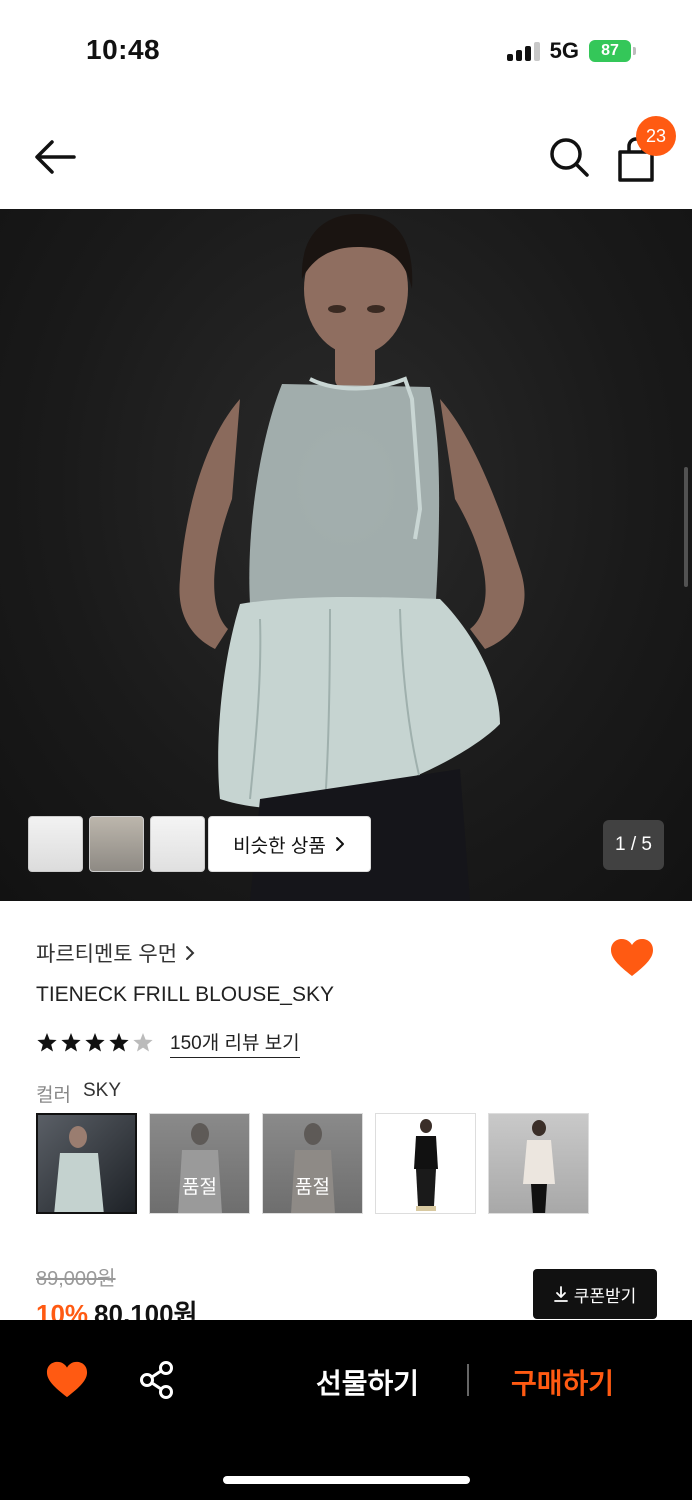 Image resolution: width=692 pixels, height=1500 pixels. Describe the element at coordinates (123, 49) in the screenshot. I see `status-time: 10:48` at that location.